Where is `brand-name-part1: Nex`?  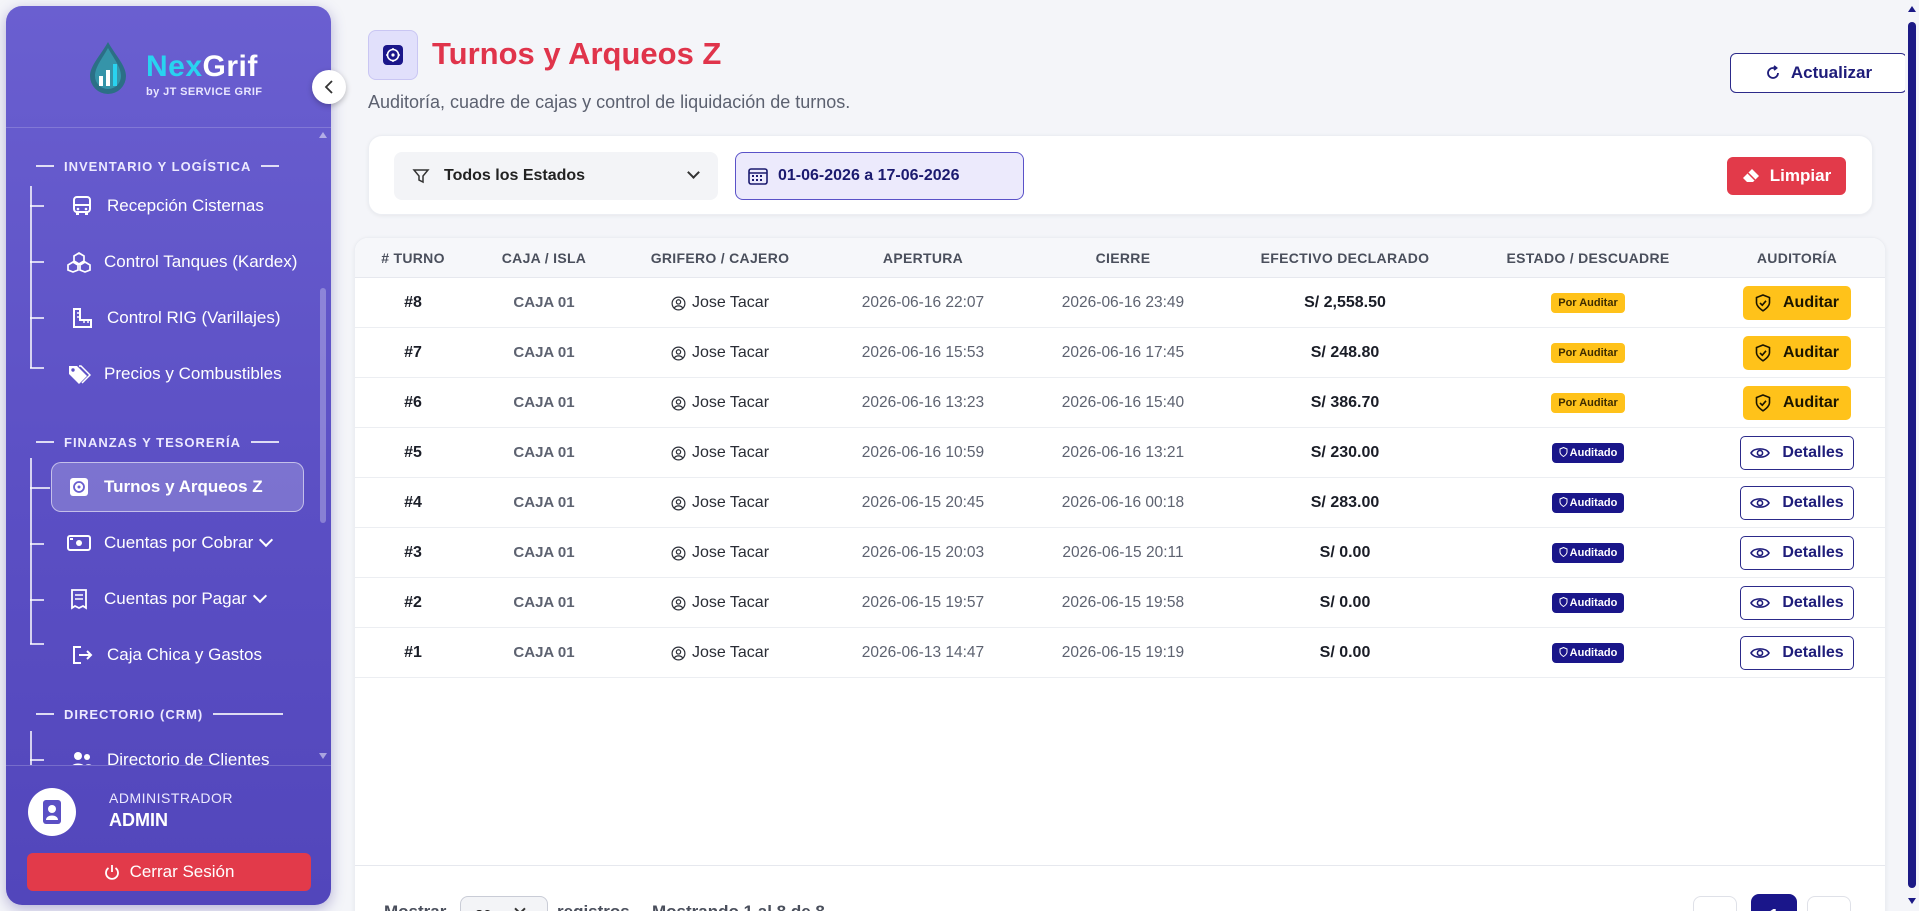
brand-name-part1: Nex is located at coordinates (174, 66).